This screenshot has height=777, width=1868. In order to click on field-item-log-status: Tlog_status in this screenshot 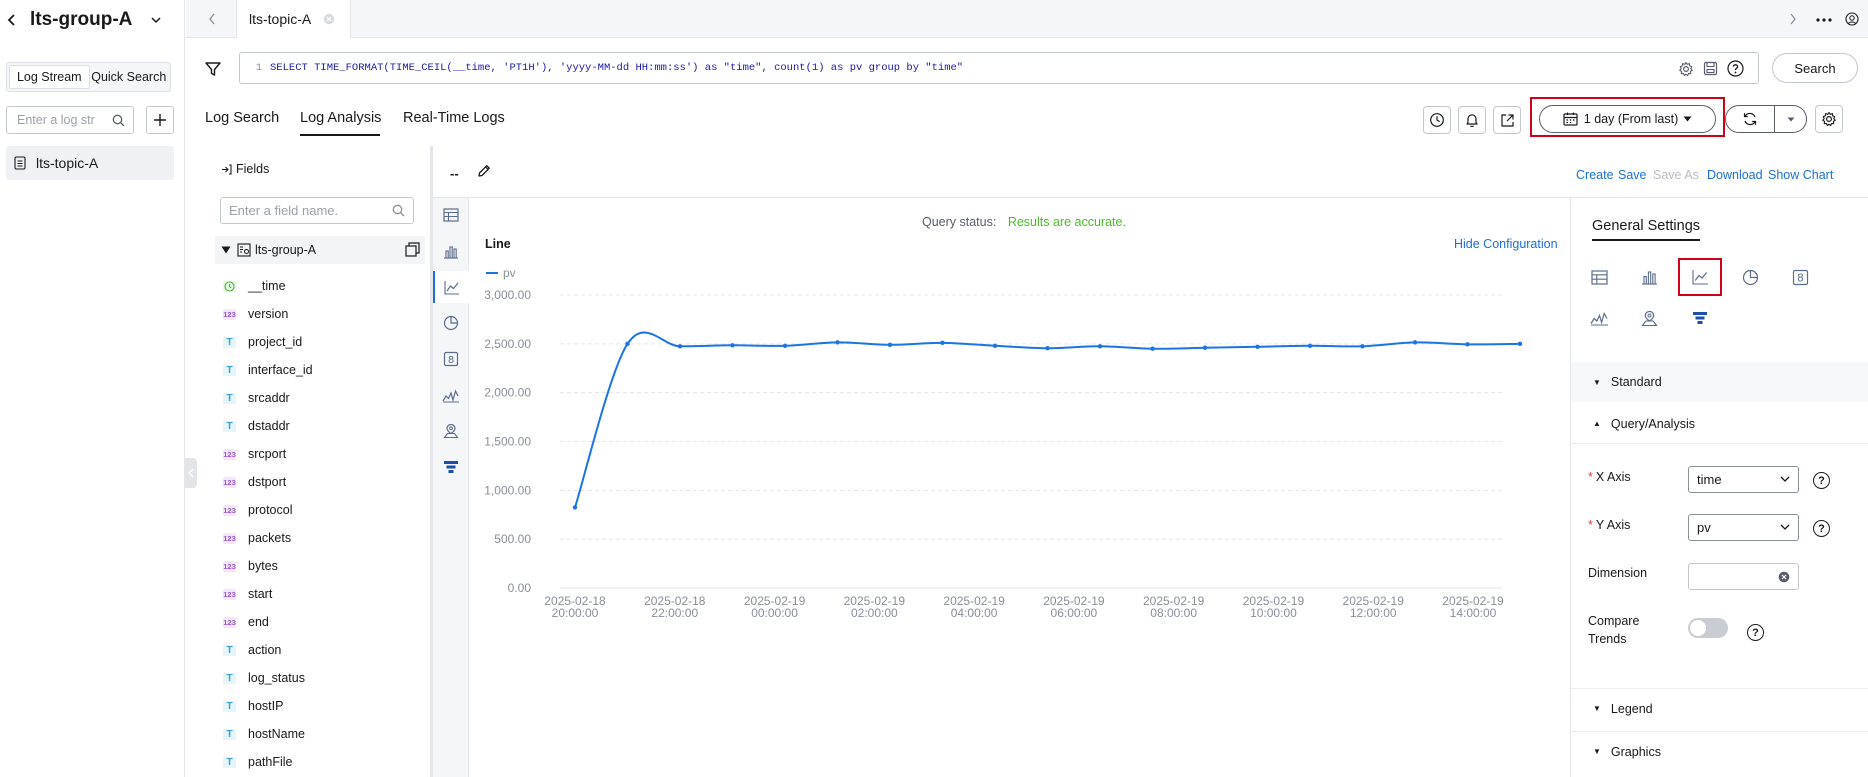, I will do `click(264, 678)`.